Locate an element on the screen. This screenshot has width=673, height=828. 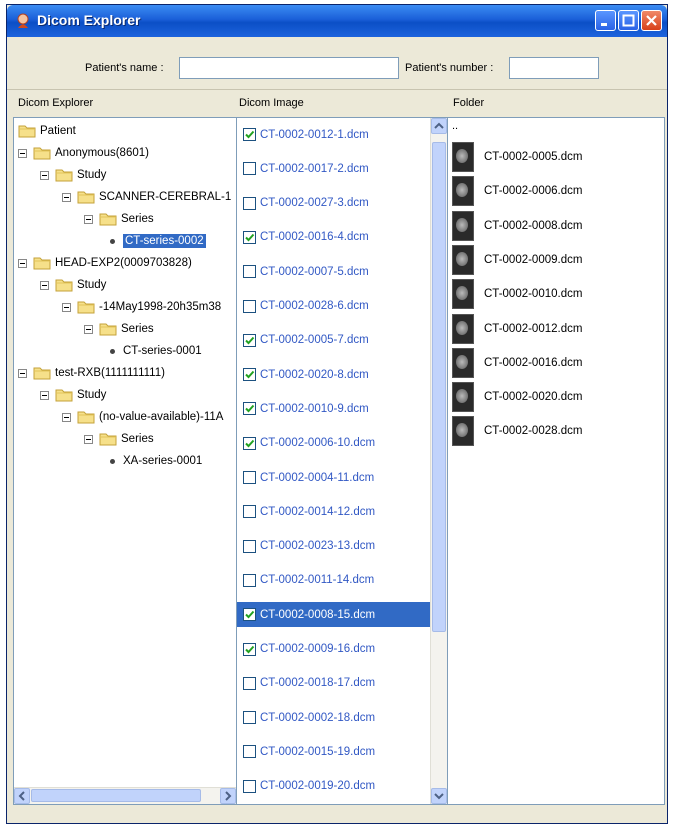
folder-file-item: CT-0002-0010.dcm is located at coordinates (517, 294).